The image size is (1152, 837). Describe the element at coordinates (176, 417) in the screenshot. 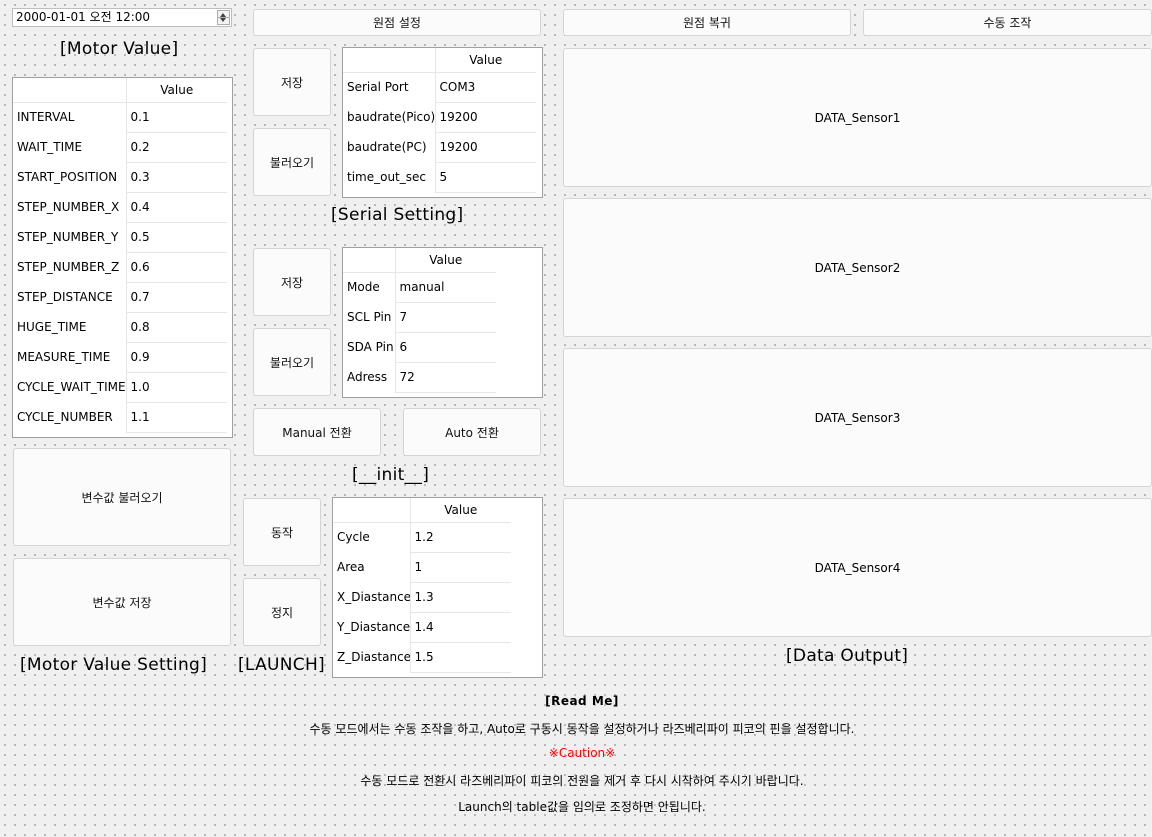

I see `motor-value-cell: 1.1` at that location.